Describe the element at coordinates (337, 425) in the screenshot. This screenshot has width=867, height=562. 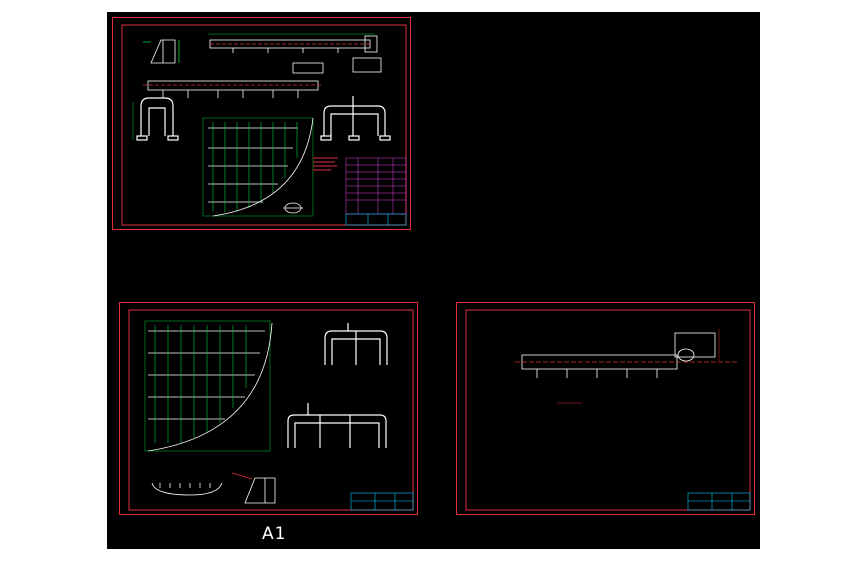
I see `u-pipe-assembly-wide` at that location.